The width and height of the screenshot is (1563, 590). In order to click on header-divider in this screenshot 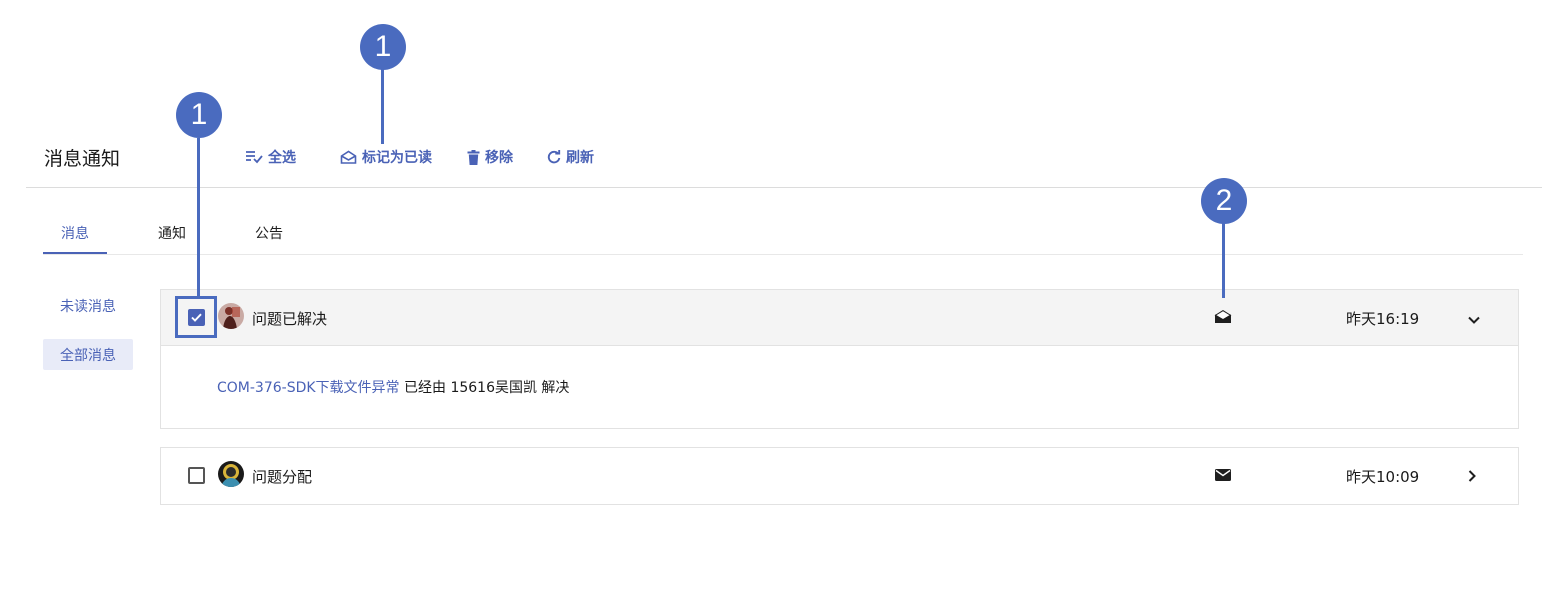, I will do `click(784, 187)`.